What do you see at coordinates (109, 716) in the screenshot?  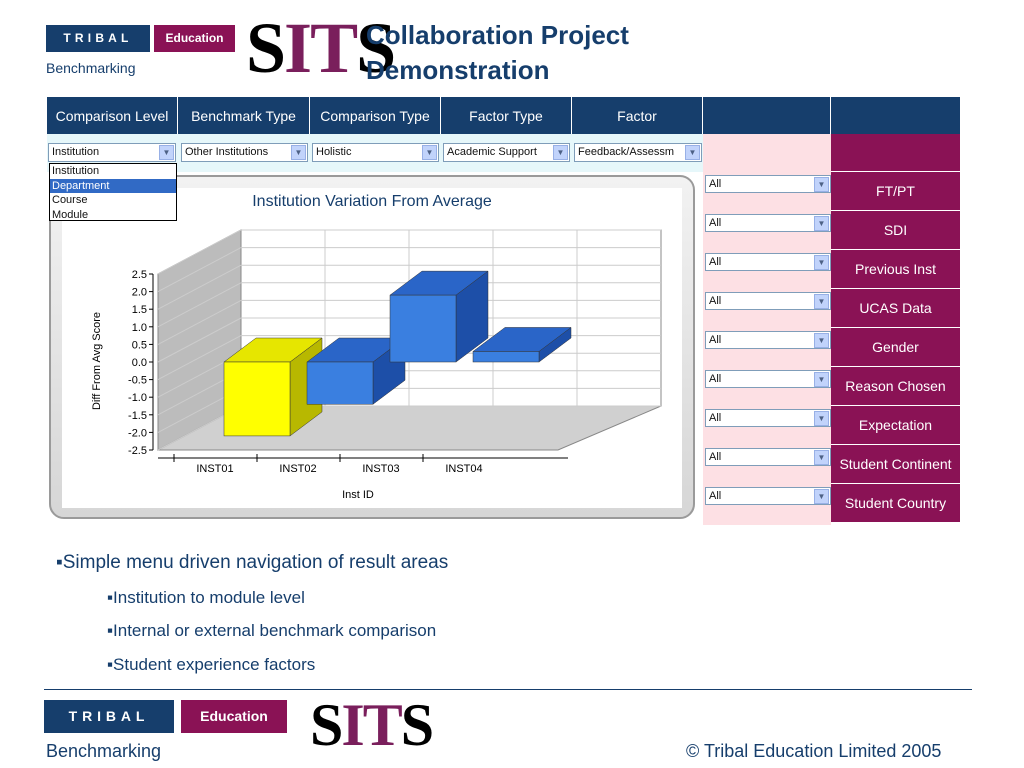 I see `footer-tribal-logo: TRIBAL` at bounding box center [109, 716].